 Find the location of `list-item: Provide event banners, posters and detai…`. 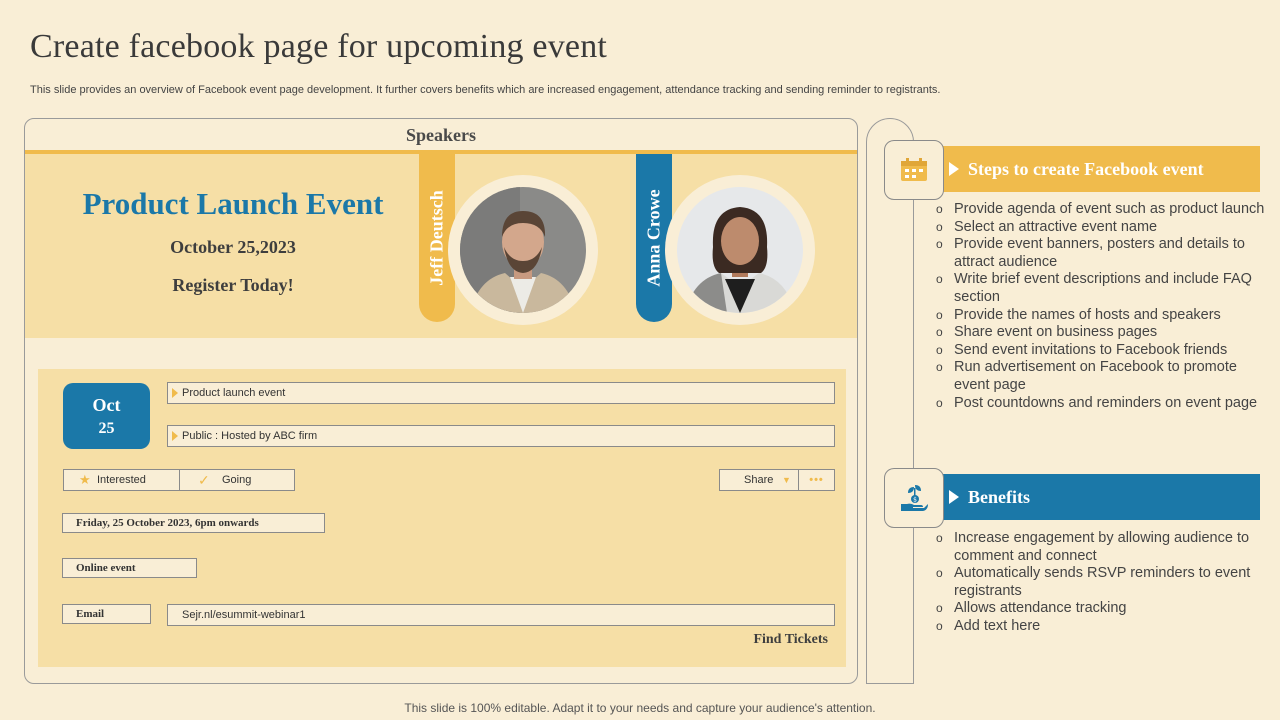

list-item: Provide event banners, posters and detai… is located at coordinates (1101, 253).